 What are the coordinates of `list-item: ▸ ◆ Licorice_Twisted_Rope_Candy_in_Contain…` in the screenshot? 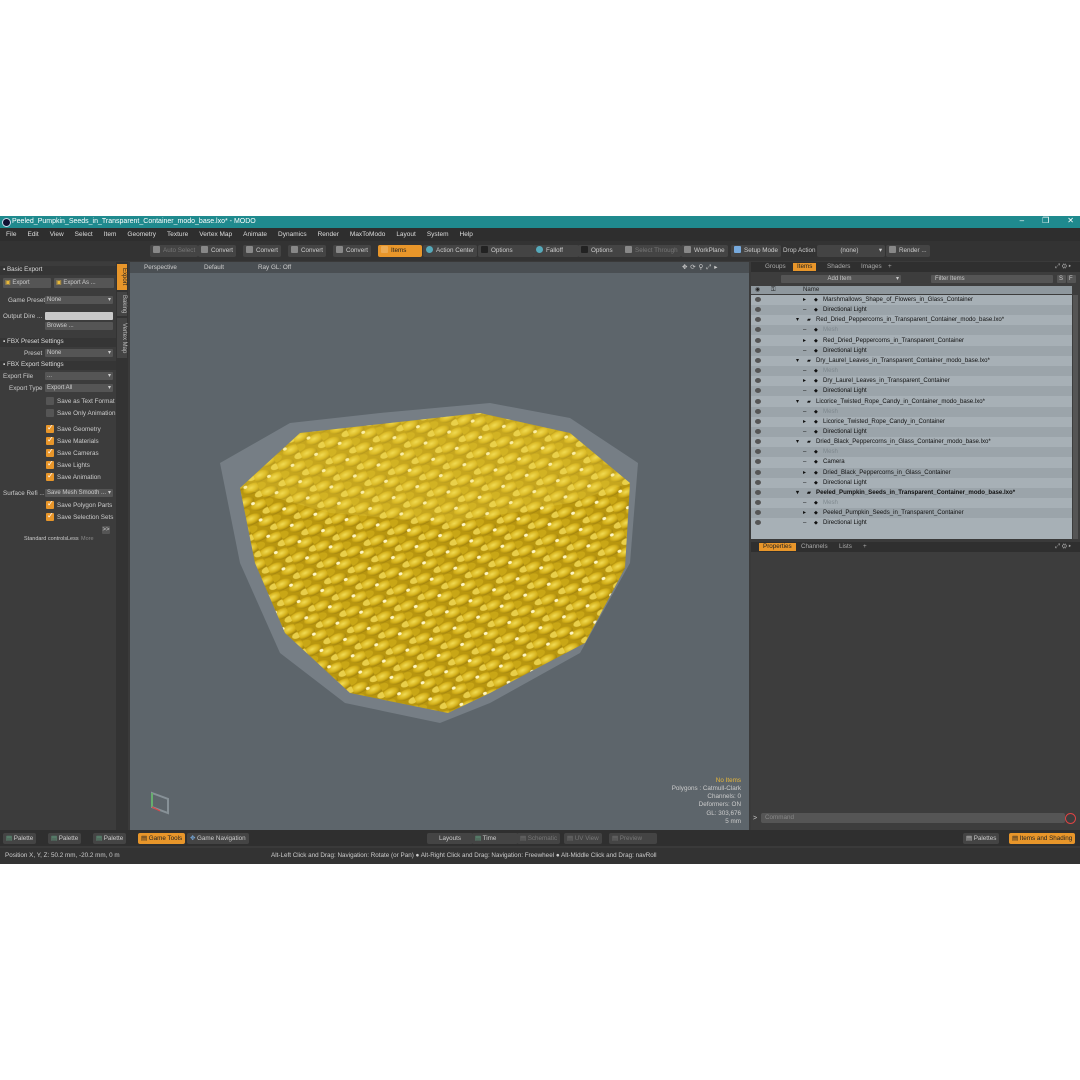 It's located at (911, 422).